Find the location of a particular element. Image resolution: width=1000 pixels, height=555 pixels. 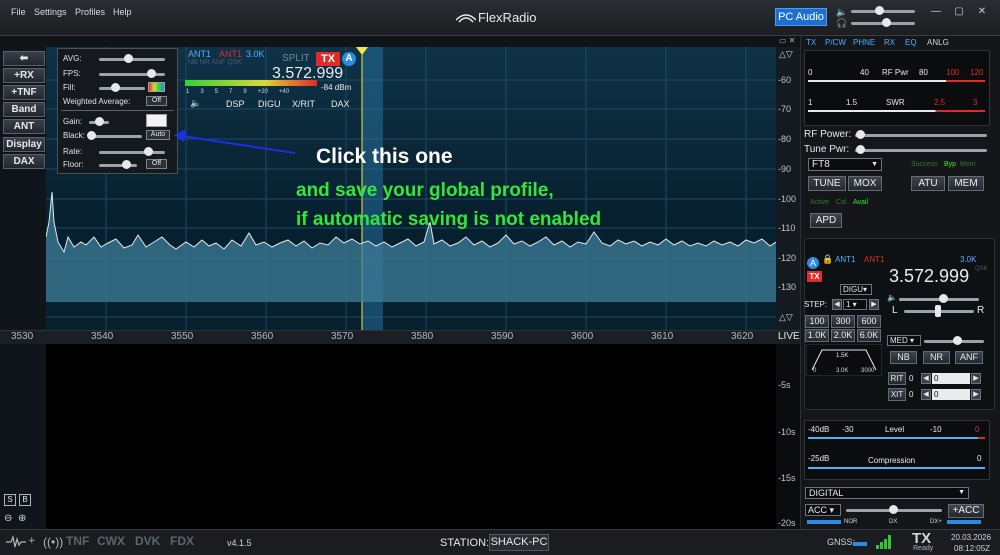

tx-profile-select: FT8 ▼ is located at coordinates (845, 164).